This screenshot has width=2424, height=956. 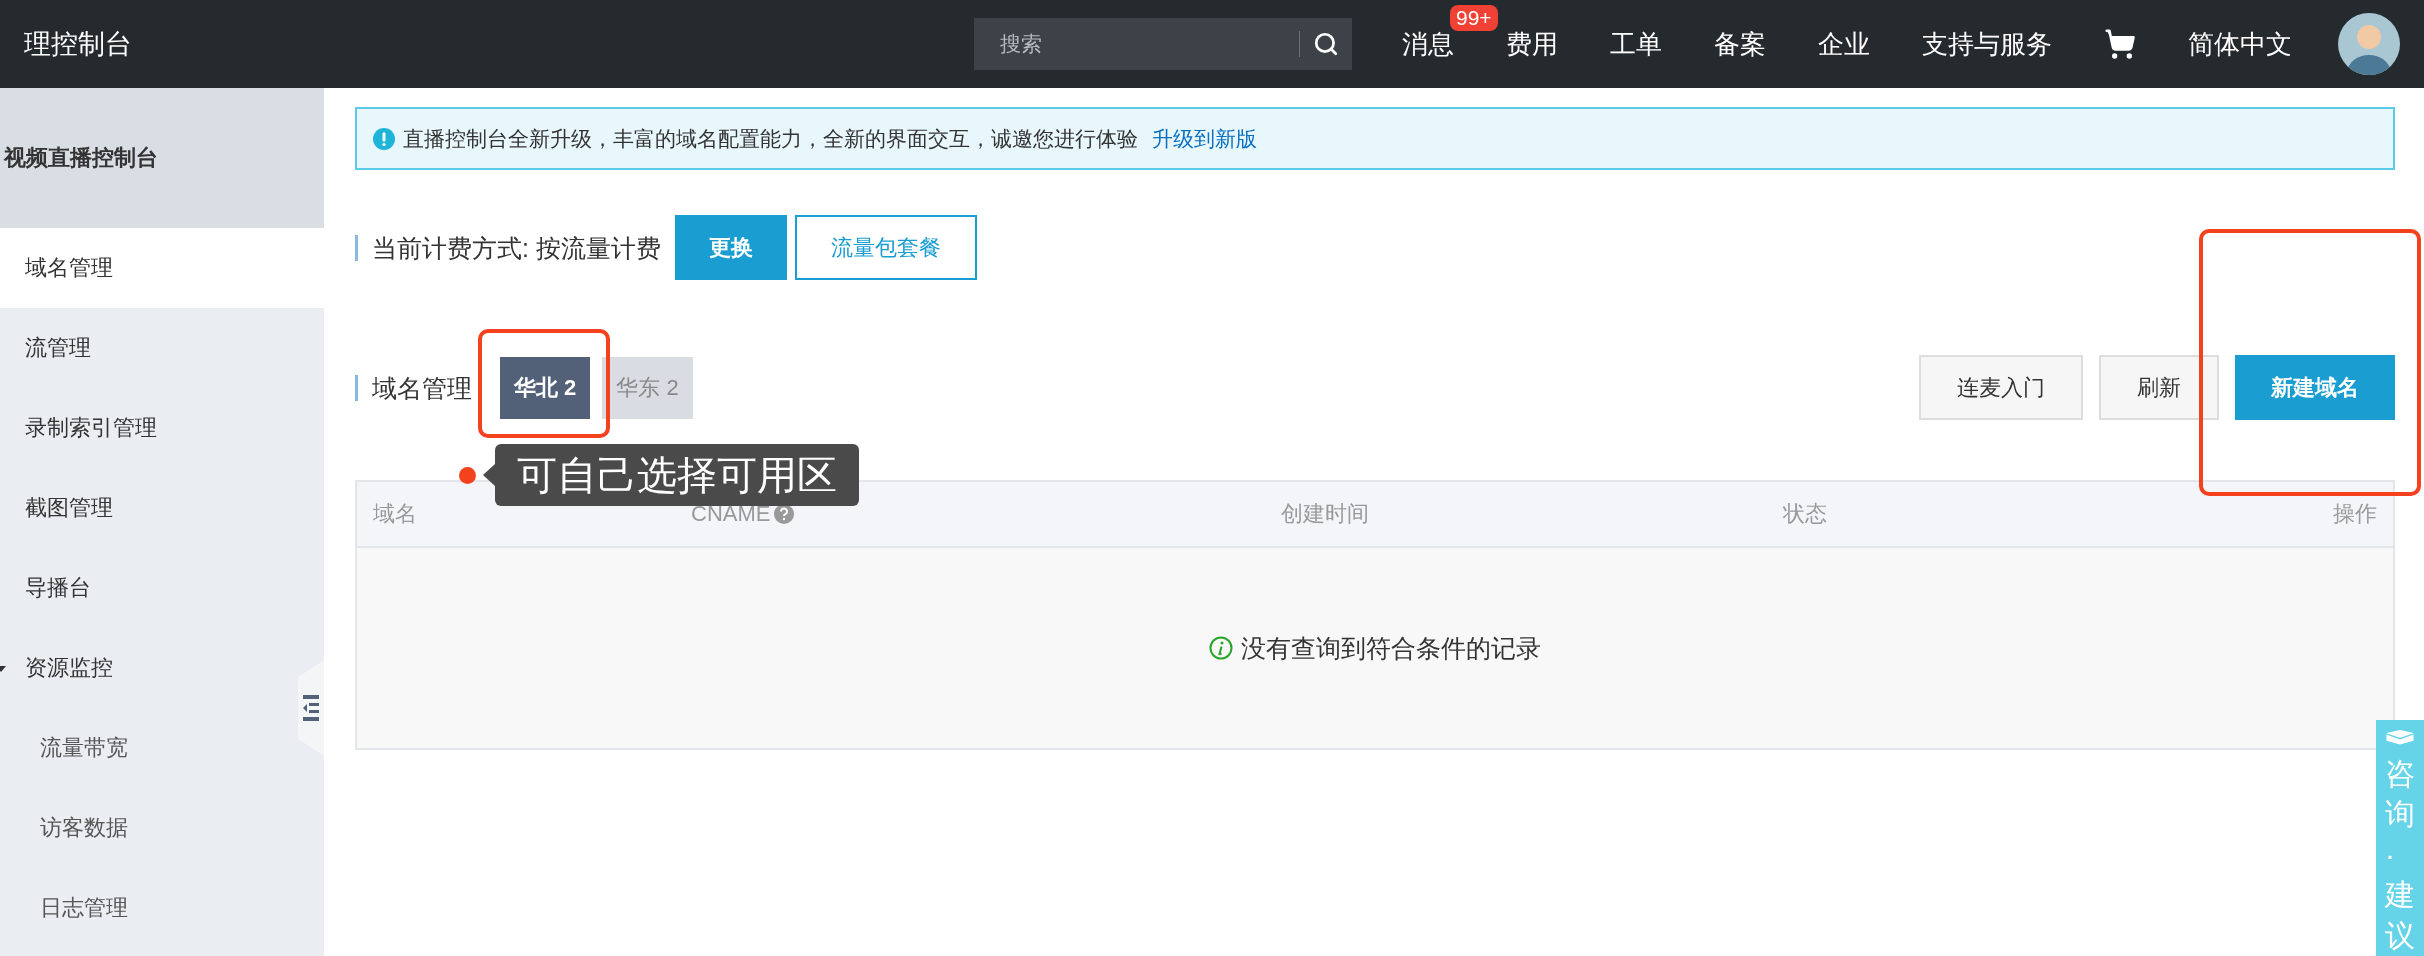 What do you see at coordinates (2240, 44) in the screenshot?
I see `language-link: 简体中文` at bounding box center [2240, 44].